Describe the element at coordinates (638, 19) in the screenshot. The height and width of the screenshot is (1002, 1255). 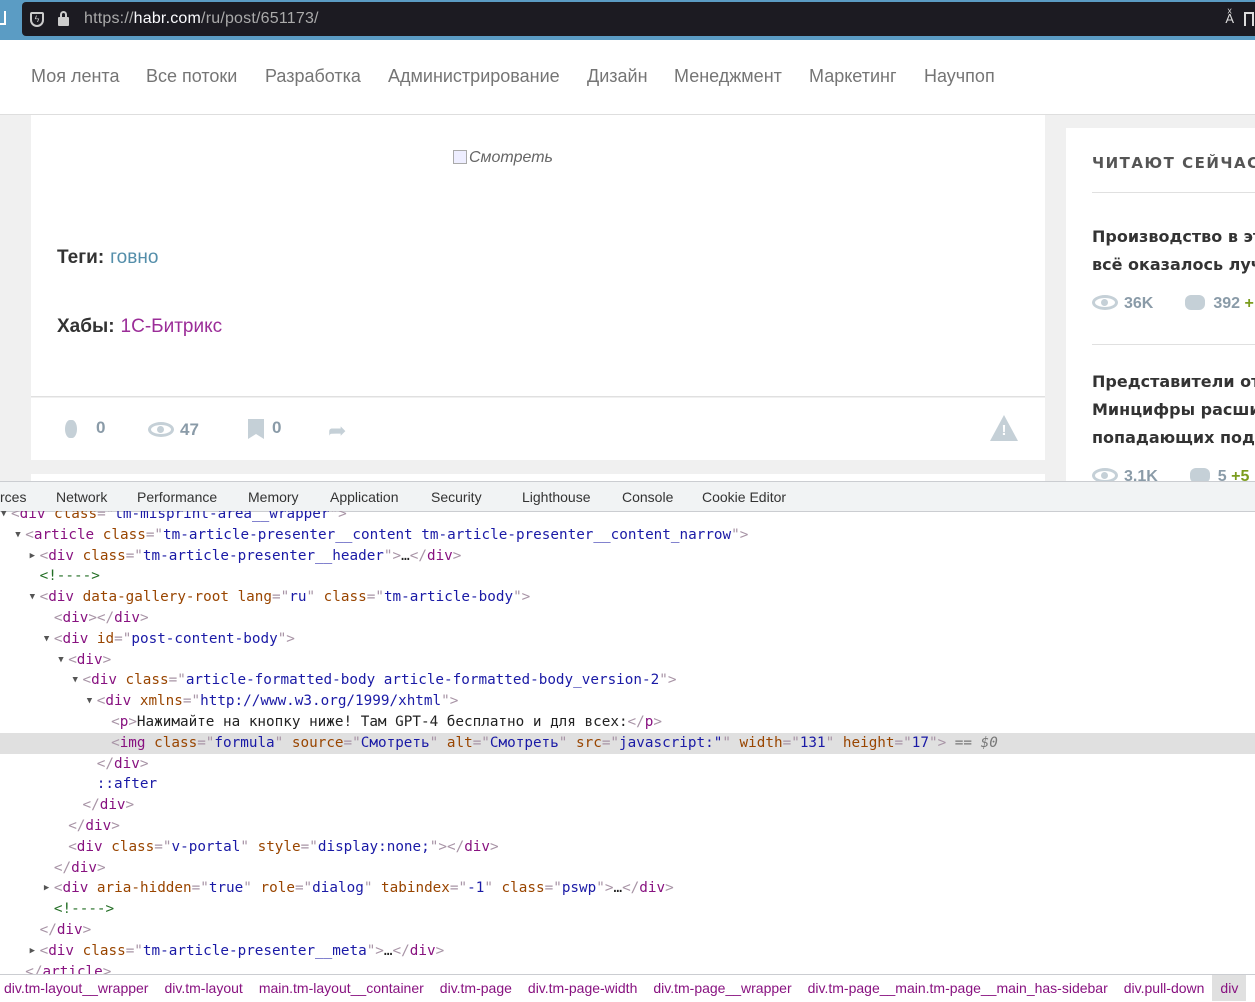
I see `address-bar: ϟ https://habr.com/ru/post/651173/ Aͯ` at that location.